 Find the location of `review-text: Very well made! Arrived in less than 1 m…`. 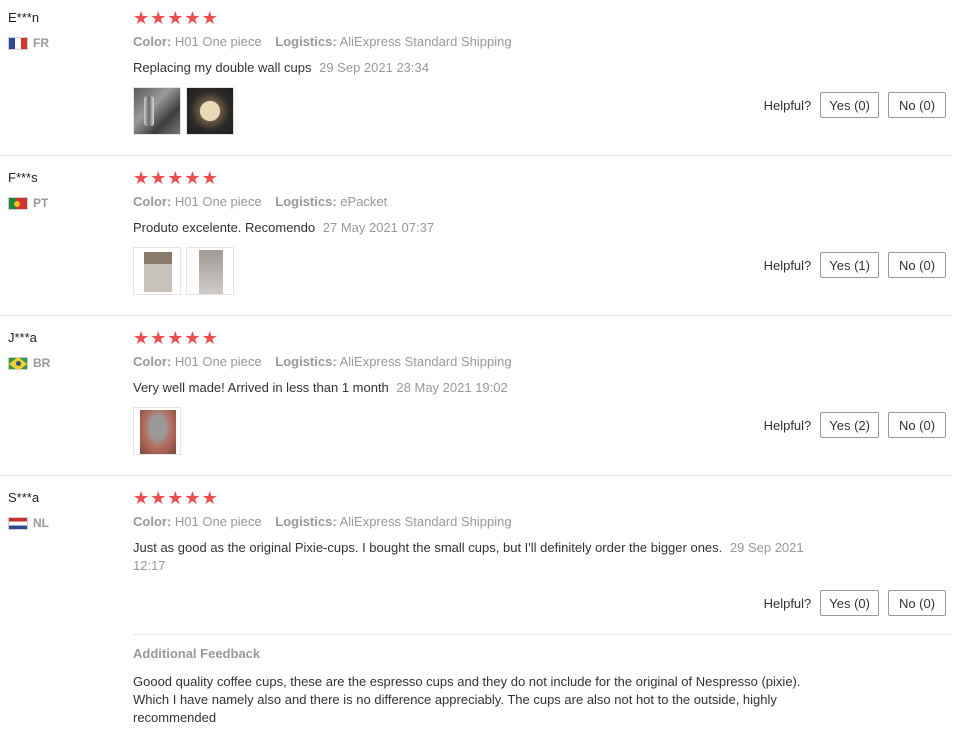

review-text: Very well made! Arrived in less than 1 m… is located at coordinates (483, 388).